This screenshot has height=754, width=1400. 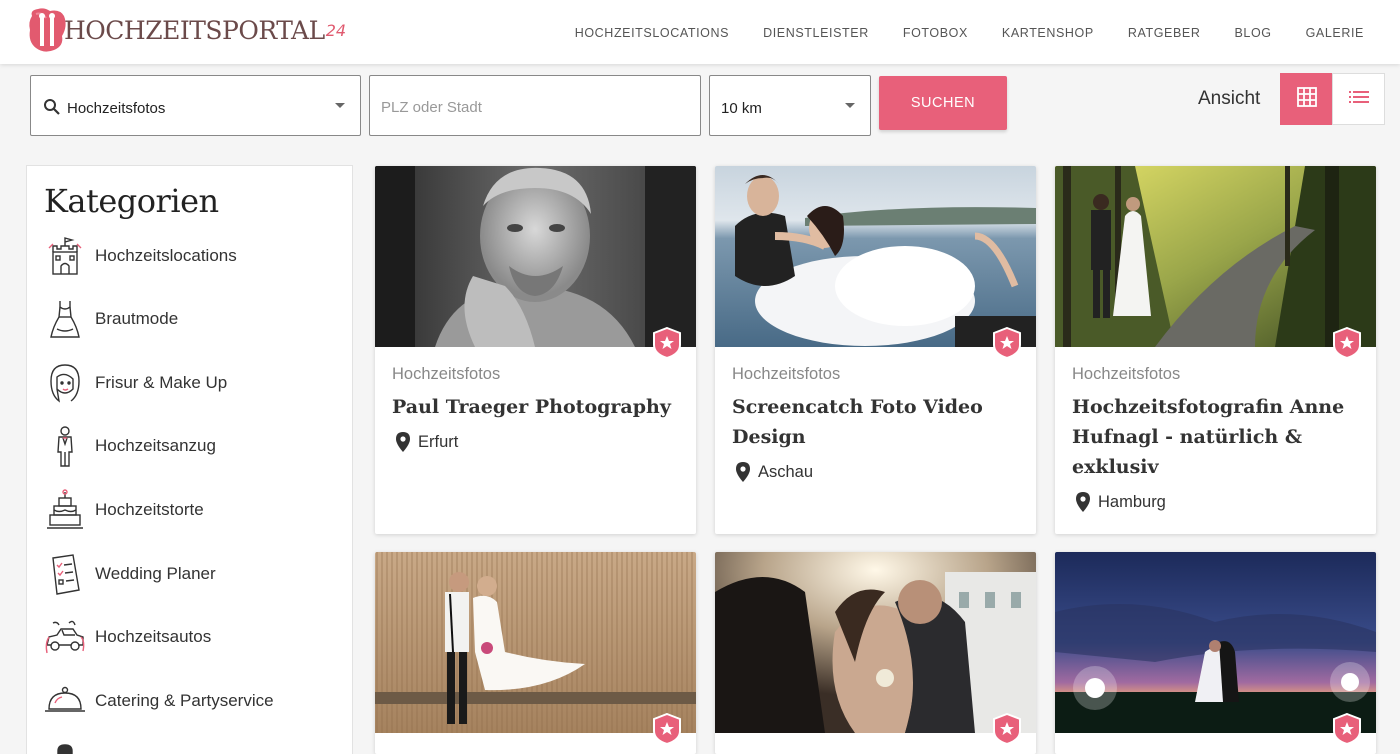 I want to click on sidebar-item-wedding-planer: Wedding Planer, so click(x=193, y=574).